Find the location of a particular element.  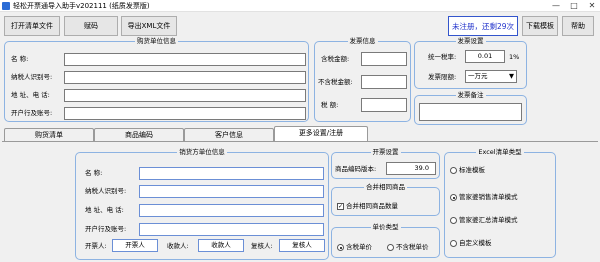

issuer-input: 开票人 is located at coordinates (135, 245).